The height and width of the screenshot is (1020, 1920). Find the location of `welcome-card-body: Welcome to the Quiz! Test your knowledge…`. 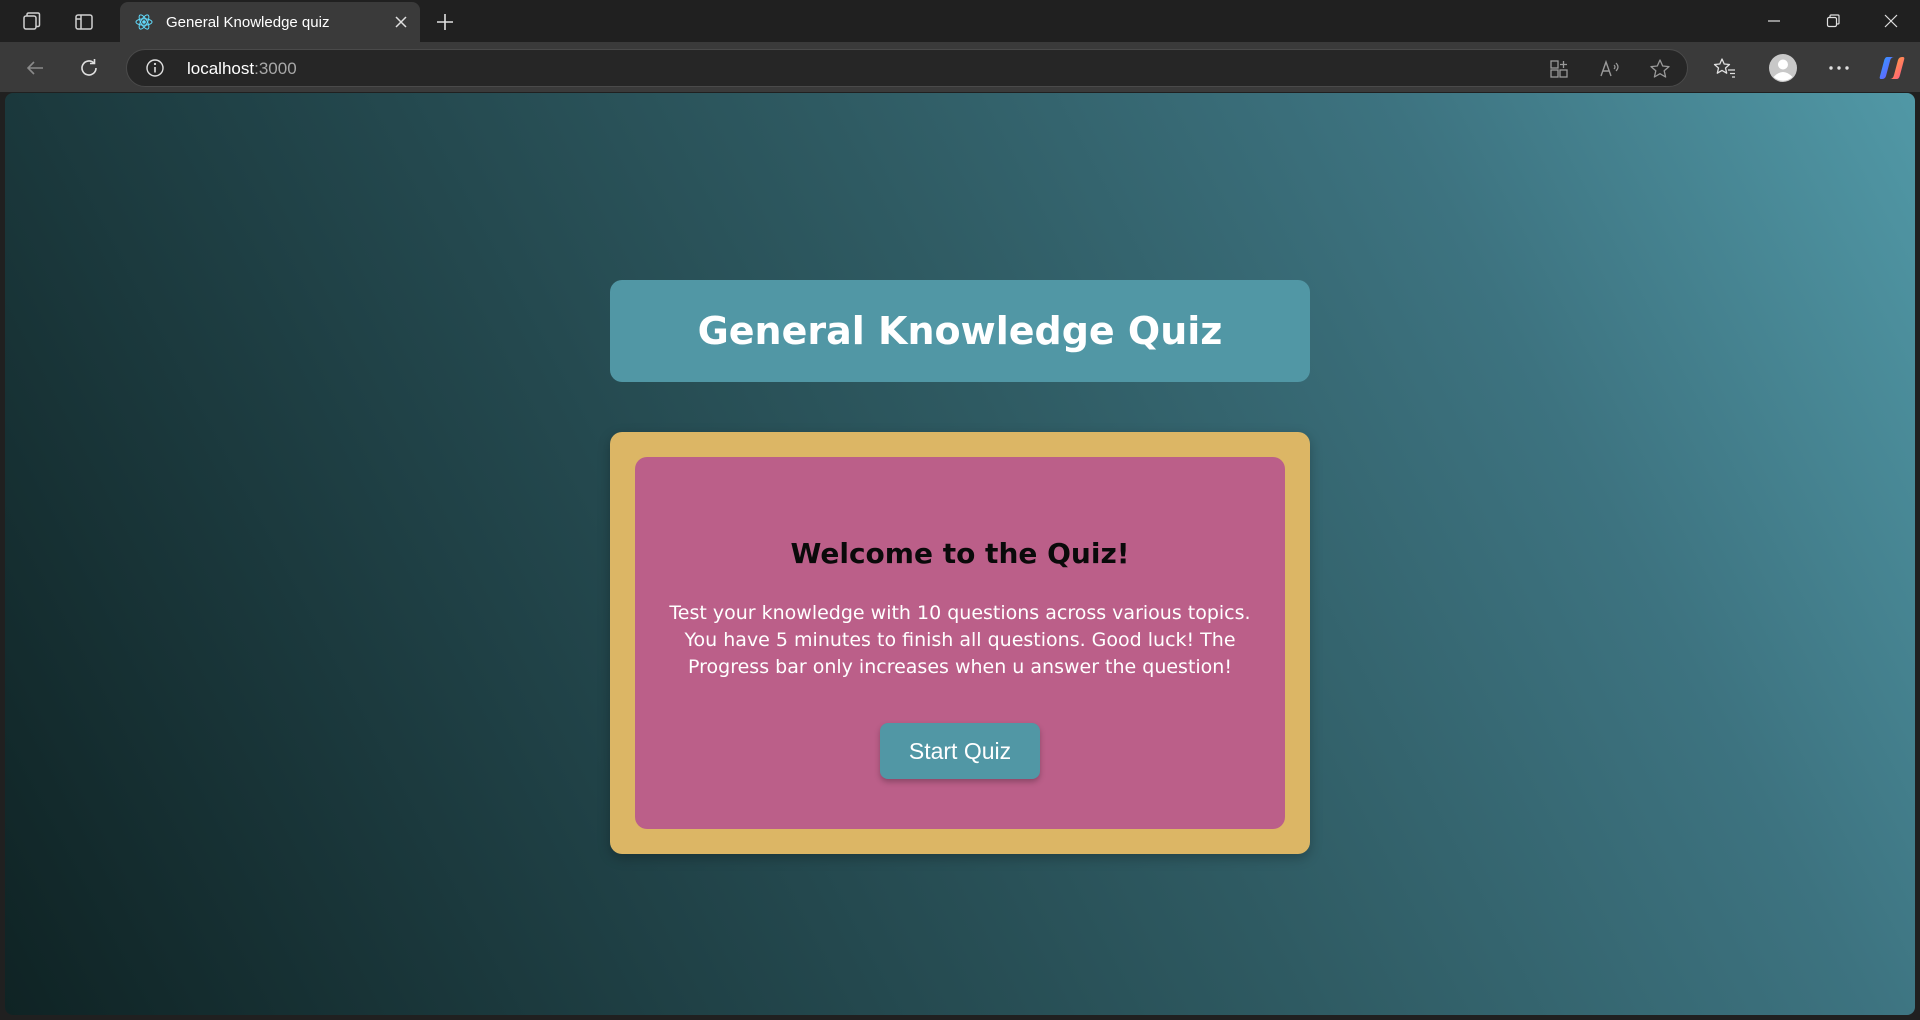

welcome-card-body: Welcome to the Quiz! Test your knowledge… is located at coordinates (960, 643).